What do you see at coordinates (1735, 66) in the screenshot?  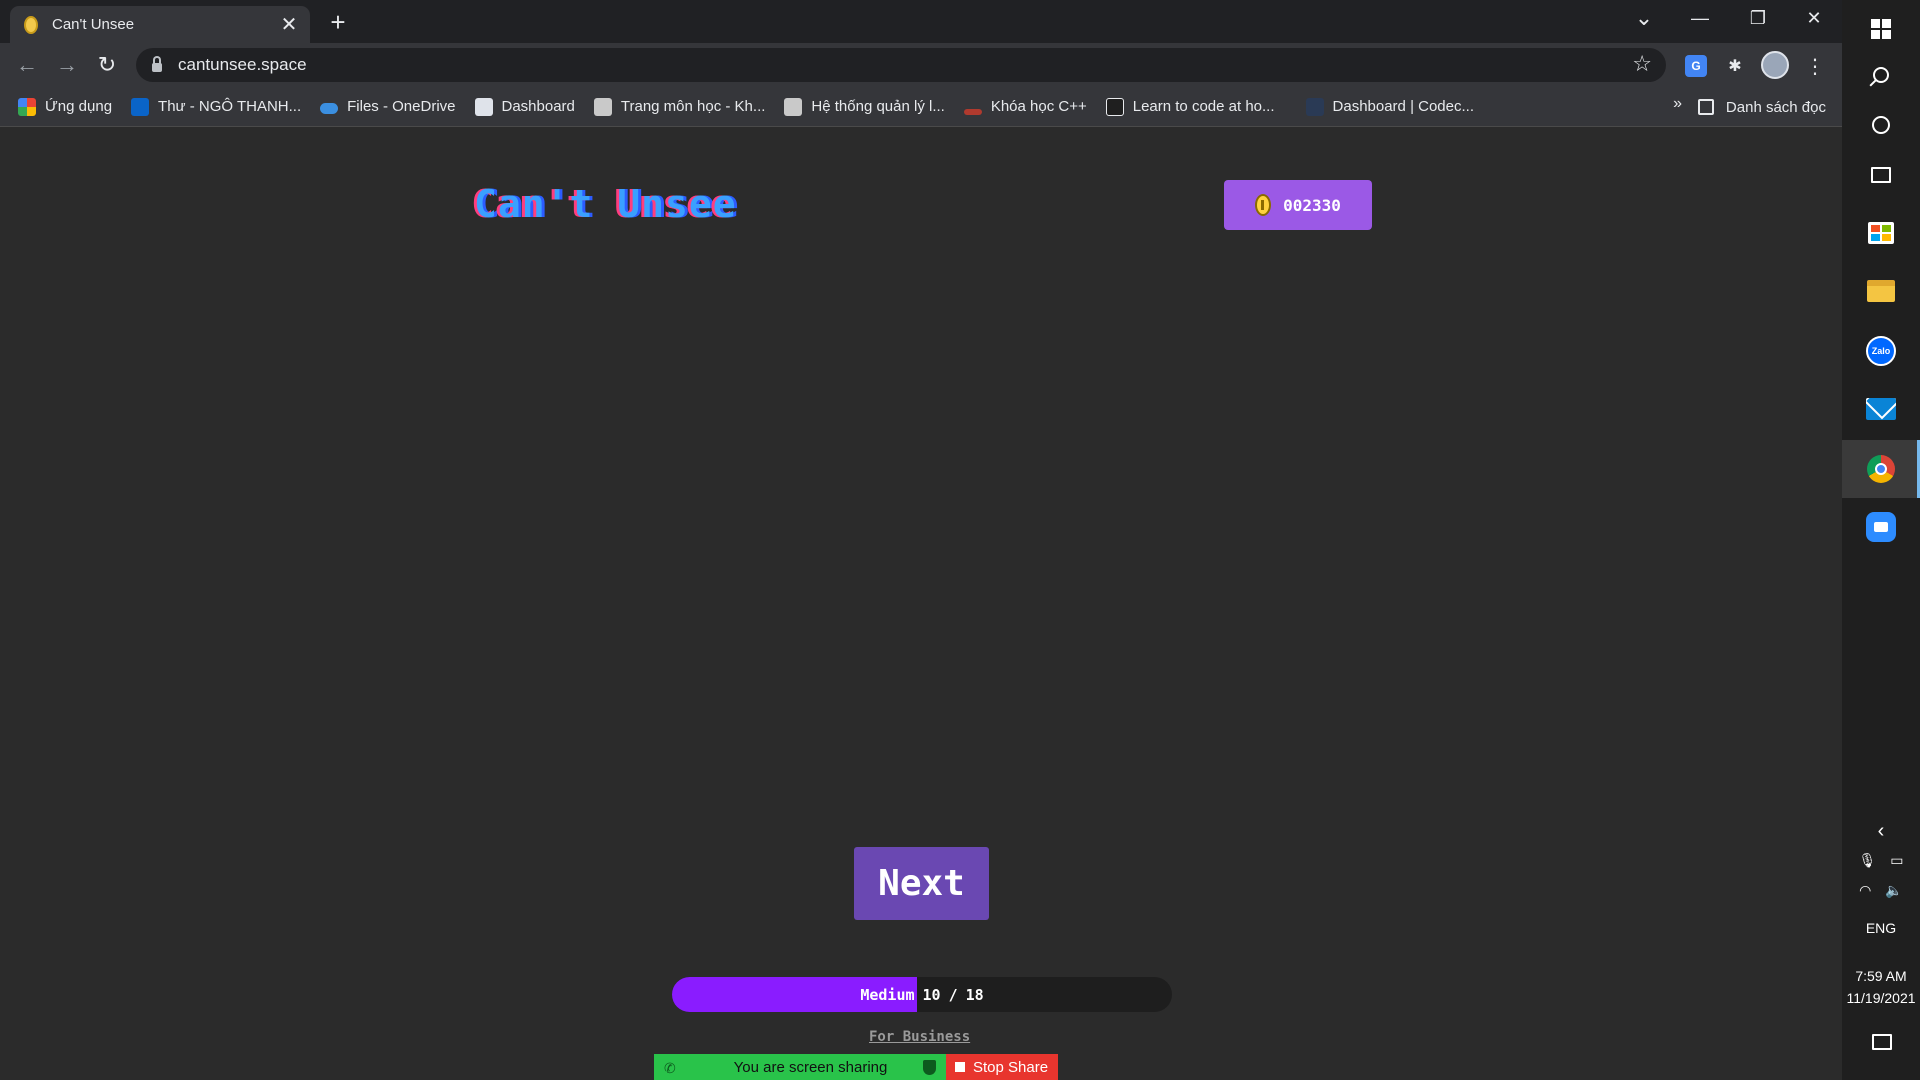 I see `extensions-puzzle-icon: ✱` at bounding box center [1735, 66].